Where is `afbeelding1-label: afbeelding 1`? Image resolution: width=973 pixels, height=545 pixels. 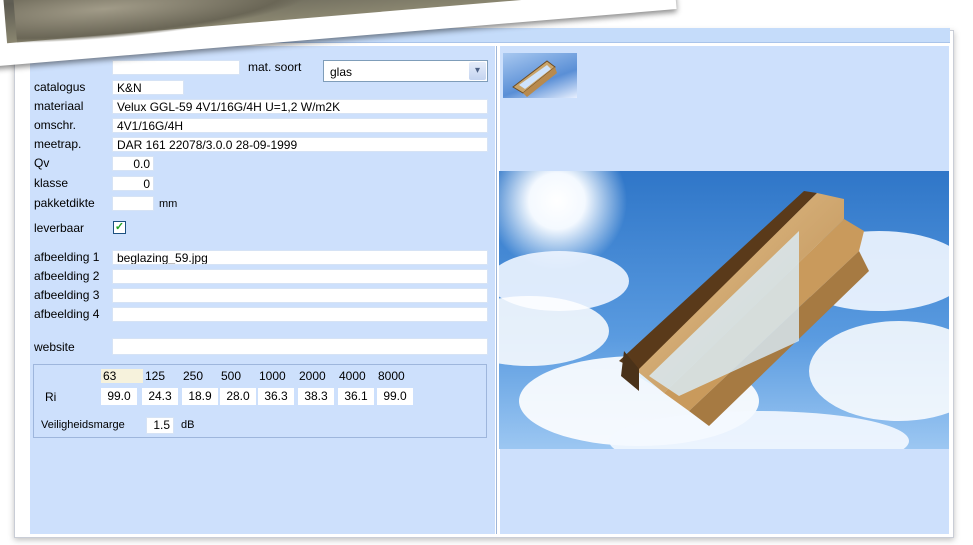 afbeelding1-label: afbeelding 1 is located at coordinates (67, 257).